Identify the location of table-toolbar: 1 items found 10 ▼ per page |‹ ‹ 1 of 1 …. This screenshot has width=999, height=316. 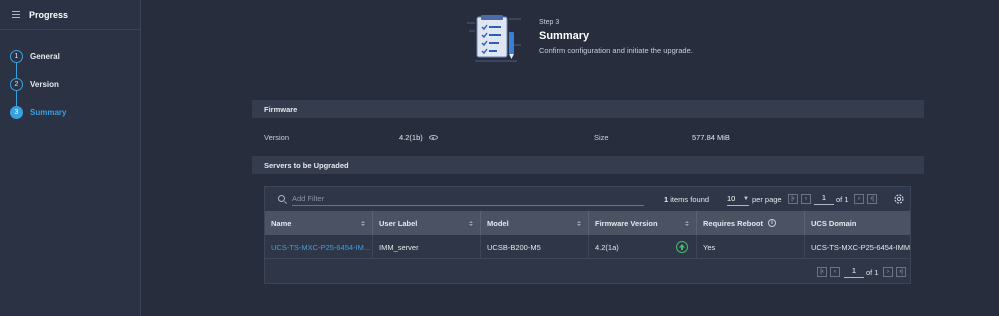
(587, 199).